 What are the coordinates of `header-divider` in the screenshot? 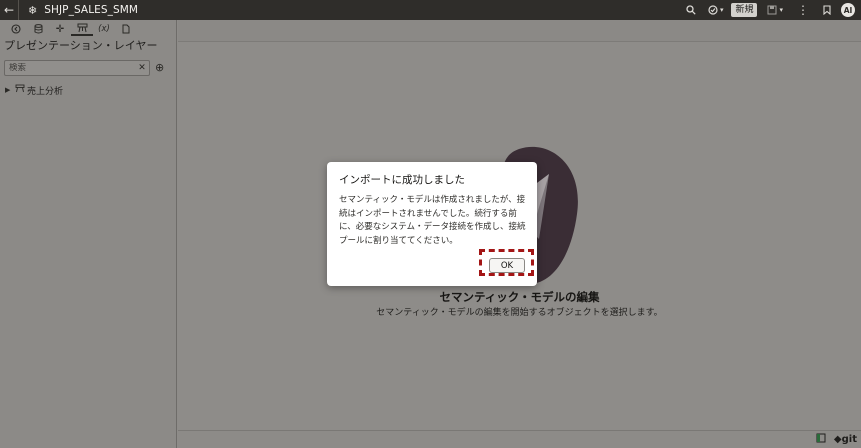 It's located at (18, 10).